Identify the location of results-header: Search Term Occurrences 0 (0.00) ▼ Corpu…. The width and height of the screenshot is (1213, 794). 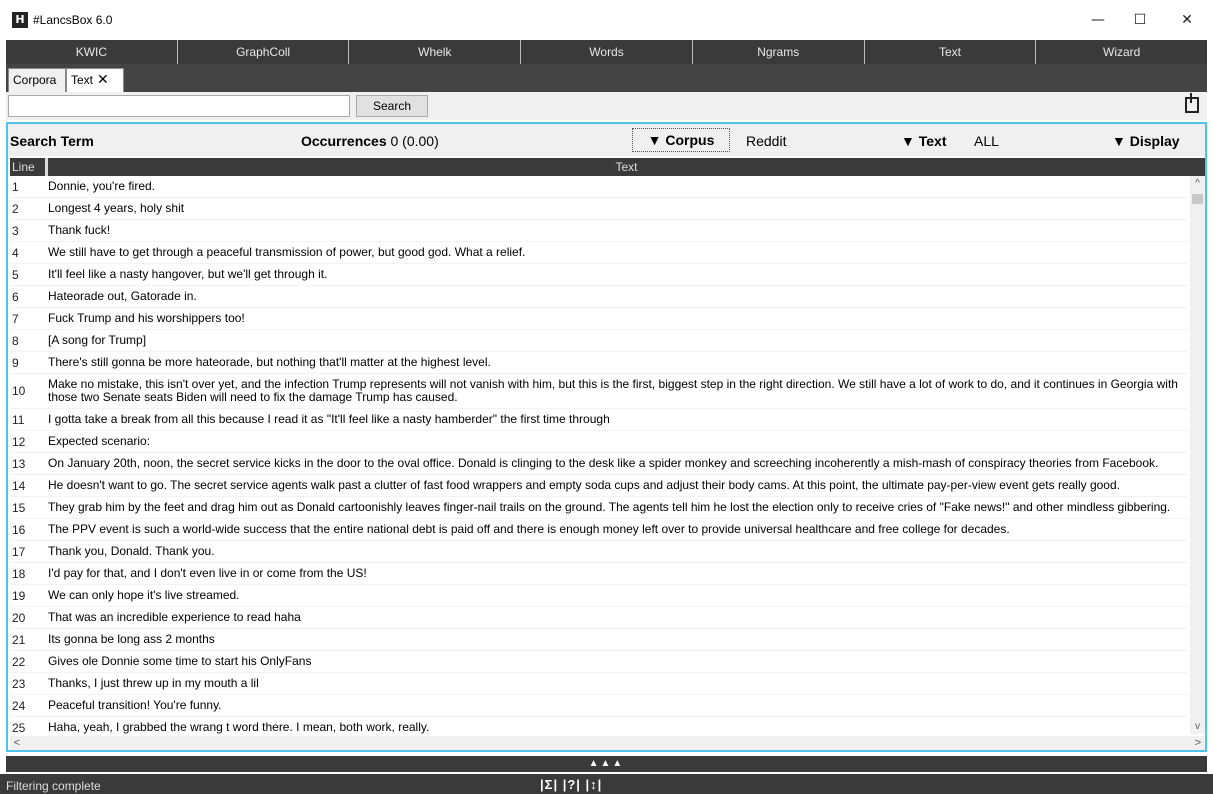
(606, 140).